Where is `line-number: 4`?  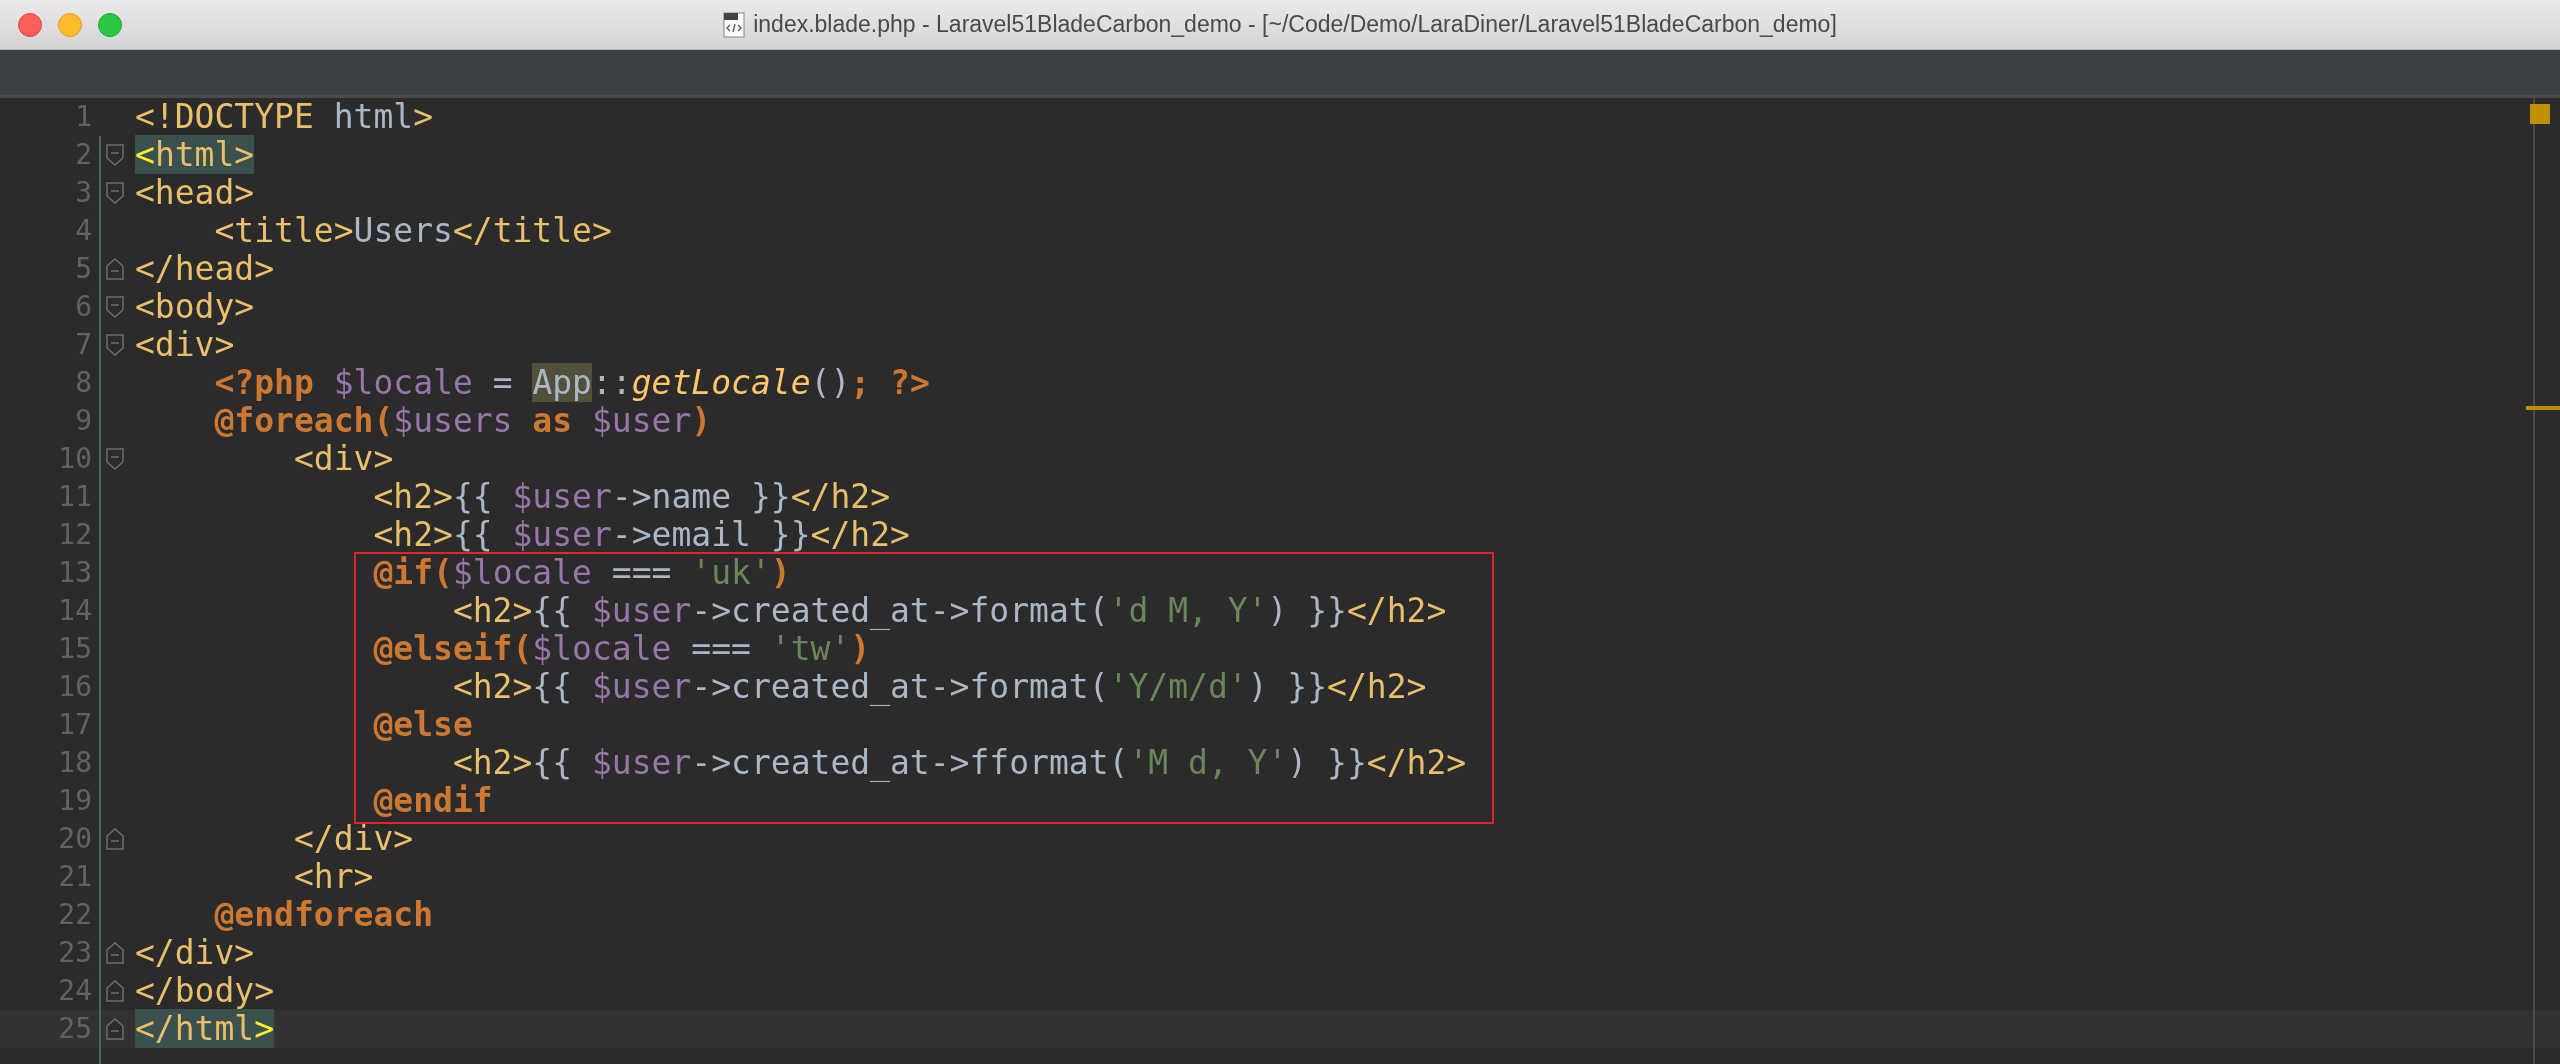
line-number: 4 is located at coordinates (83, 231).